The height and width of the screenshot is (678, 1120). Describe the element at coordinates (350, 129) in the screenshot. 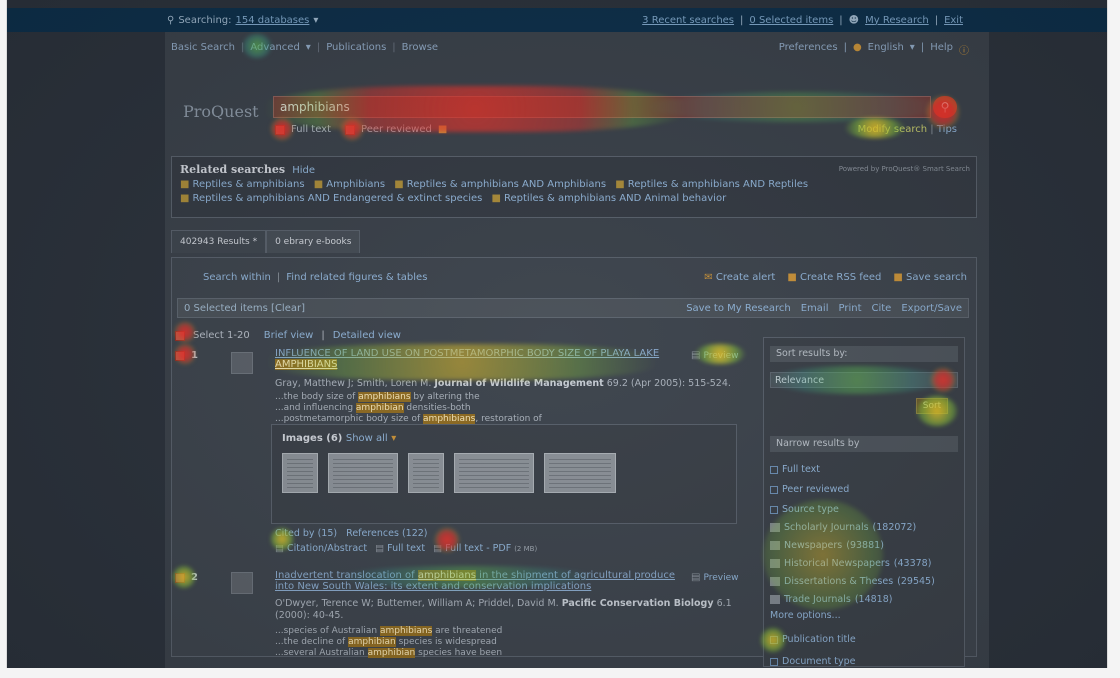

I see `peer-reviewed-checkbox` at that location.